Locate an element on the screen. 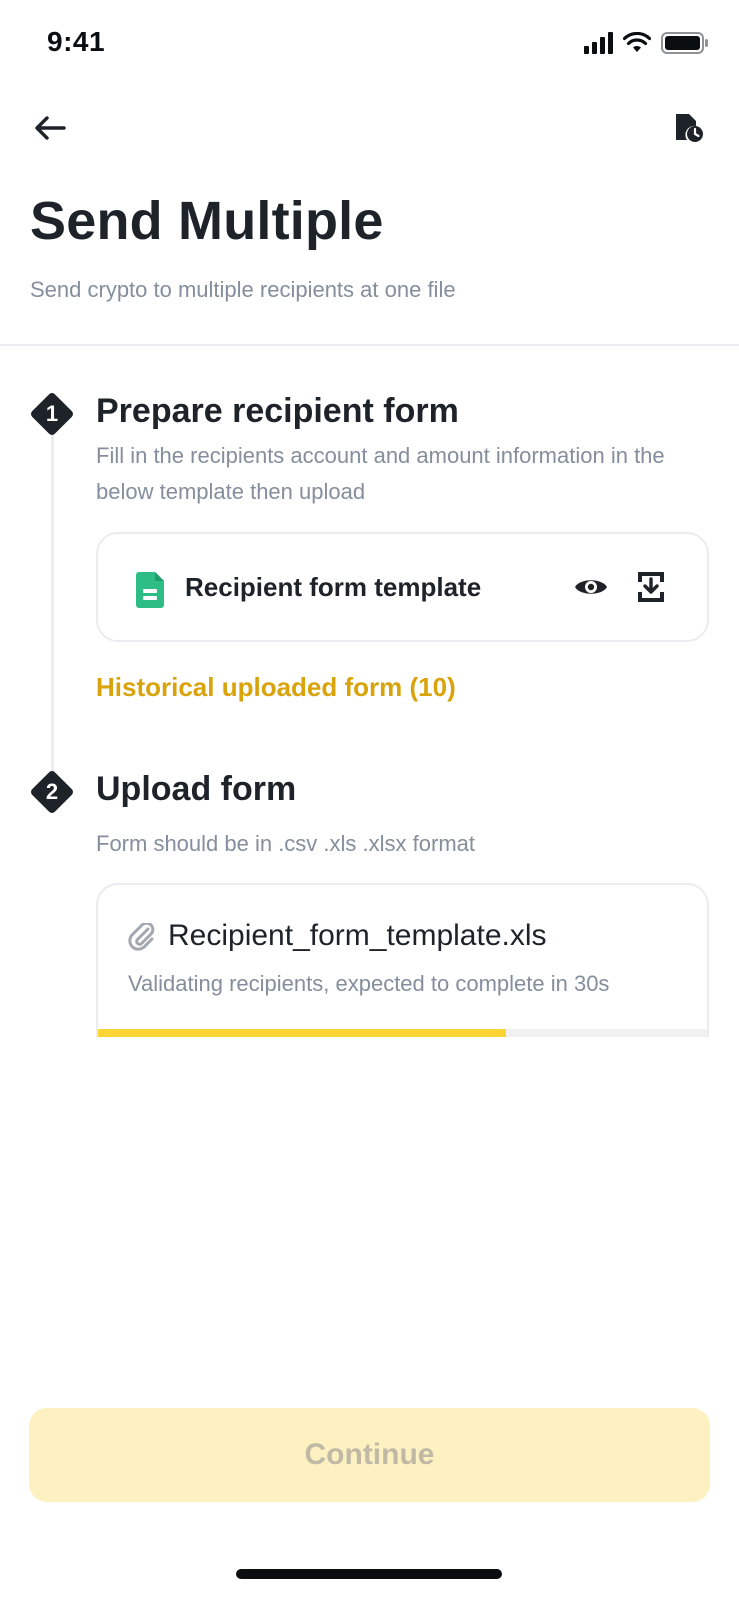 The image size is (739, 1600). history-button is located at coordinates (689, 128).